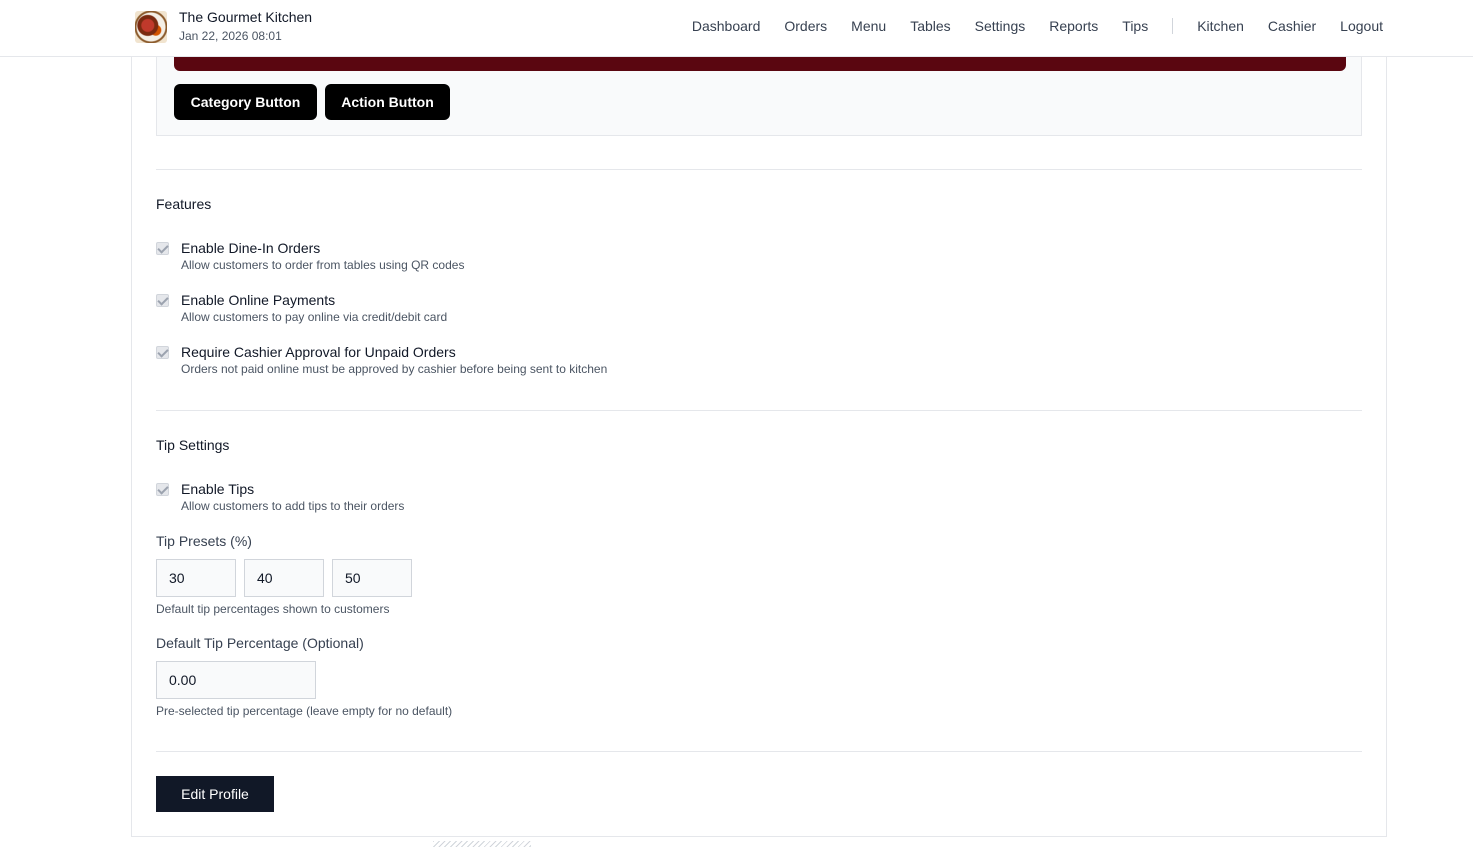  What do you see at coordinates (1173, 26) in the screenshot?
I see `nav-separator` at bounding box center [1173, 26].